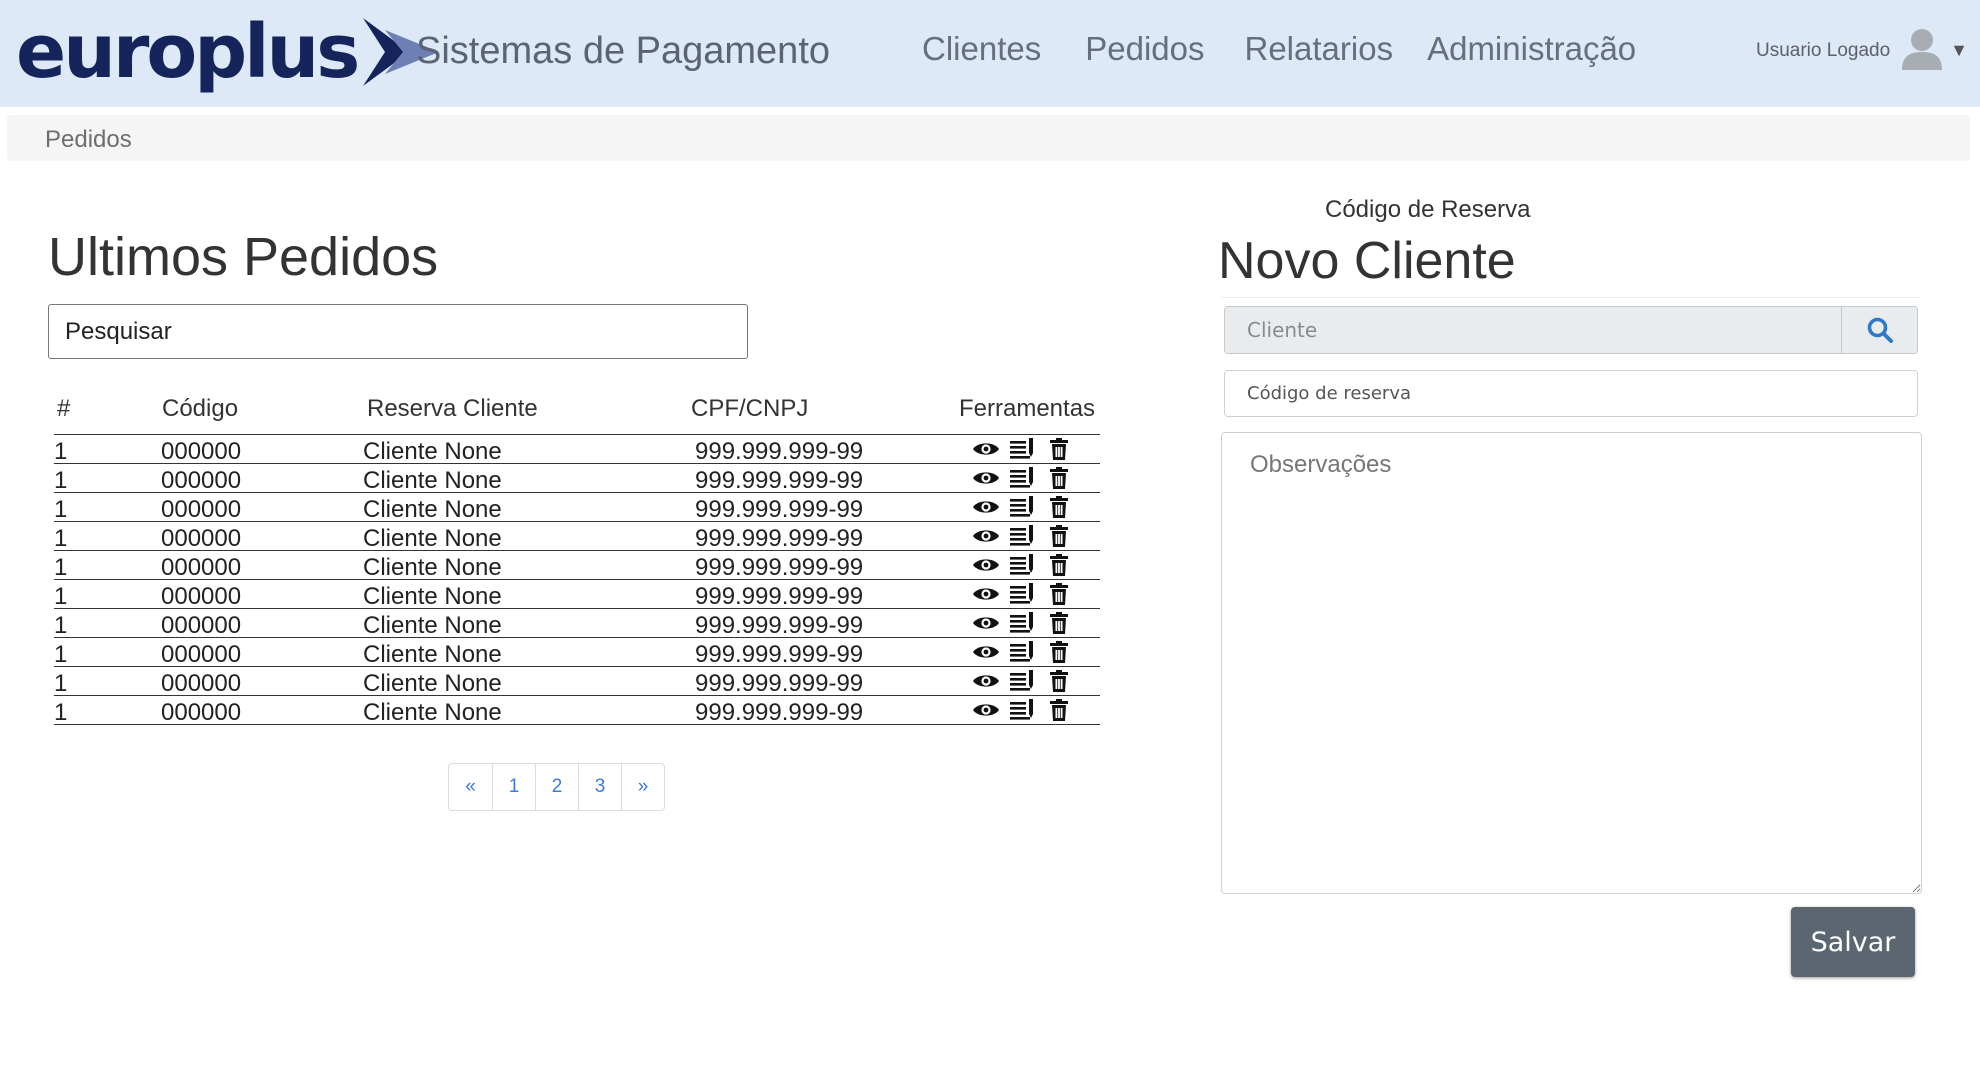 The height and width of the screenshot is (1080, 1980). I want to click on chevron-down-icon: ▼, so click(1959, 50).